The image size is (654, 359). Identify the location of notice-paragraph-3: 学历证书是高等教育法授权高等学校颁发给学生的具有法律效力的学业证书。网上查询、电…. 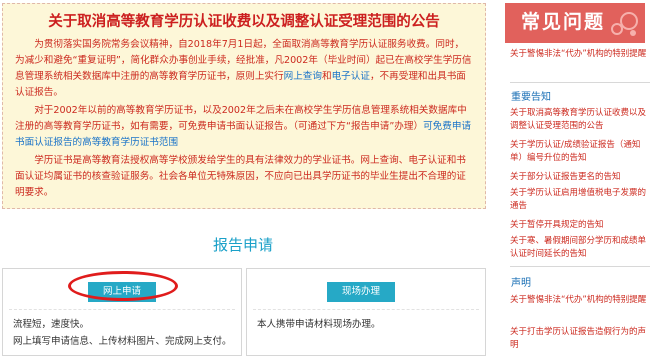
(240, 176).